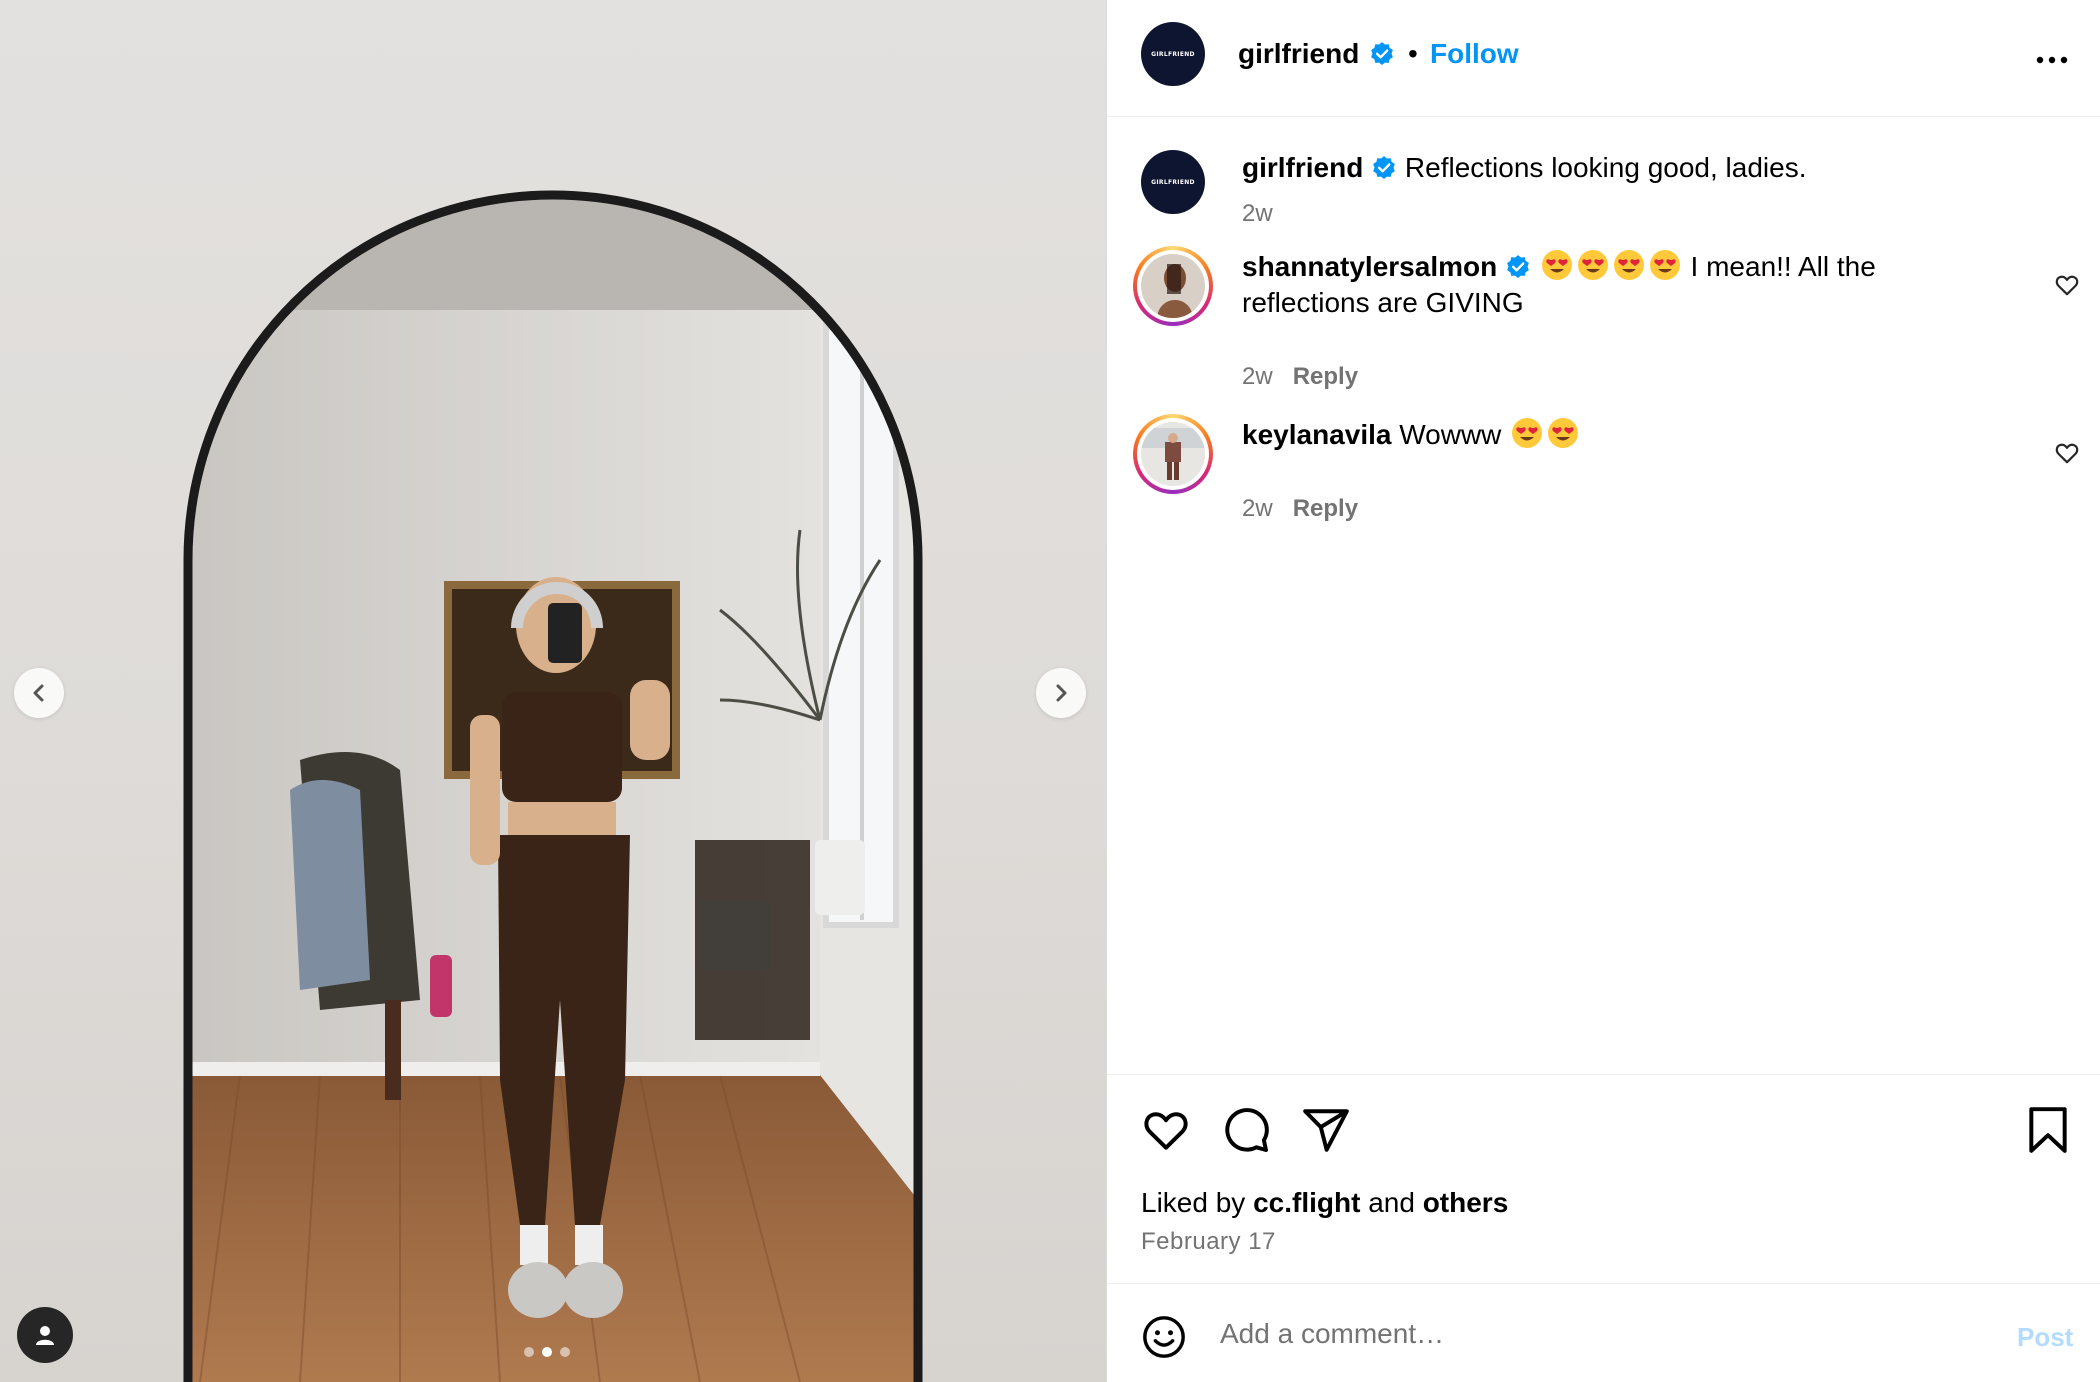 This screenshot has width=2100, height=1382. I want to click on caption-time: 2w, so click(1257, 213).